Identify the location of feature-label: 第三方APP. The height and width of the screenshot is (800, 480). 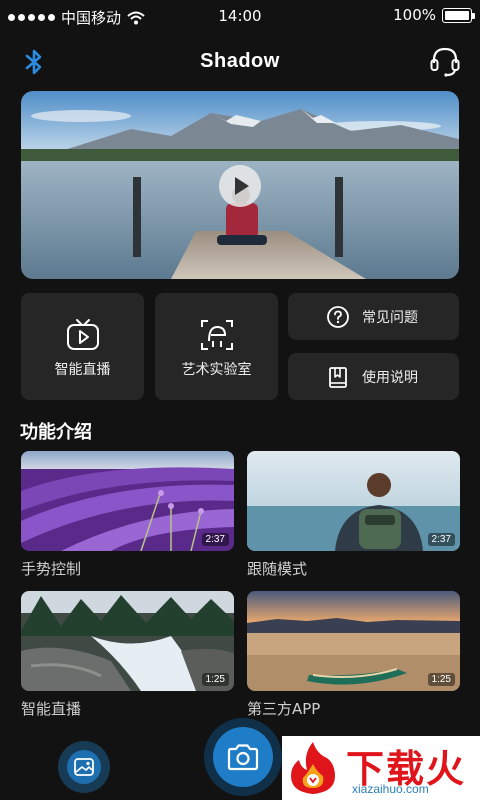
(284, 709).